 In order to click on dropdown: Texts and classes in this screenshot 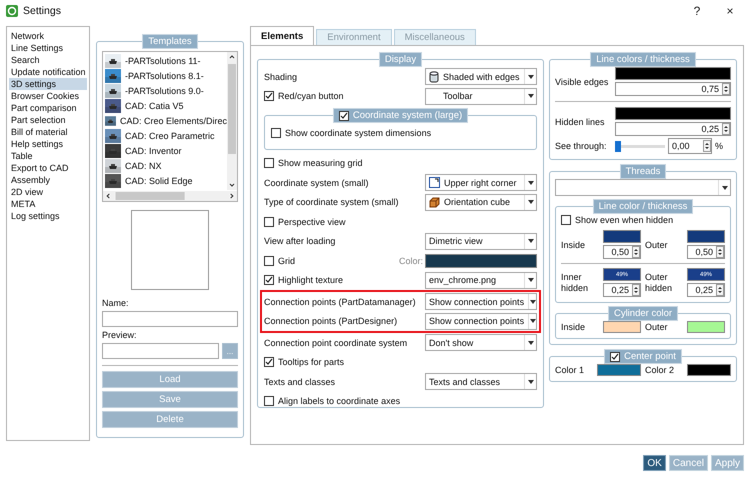, I will do `click(481, 381)`.